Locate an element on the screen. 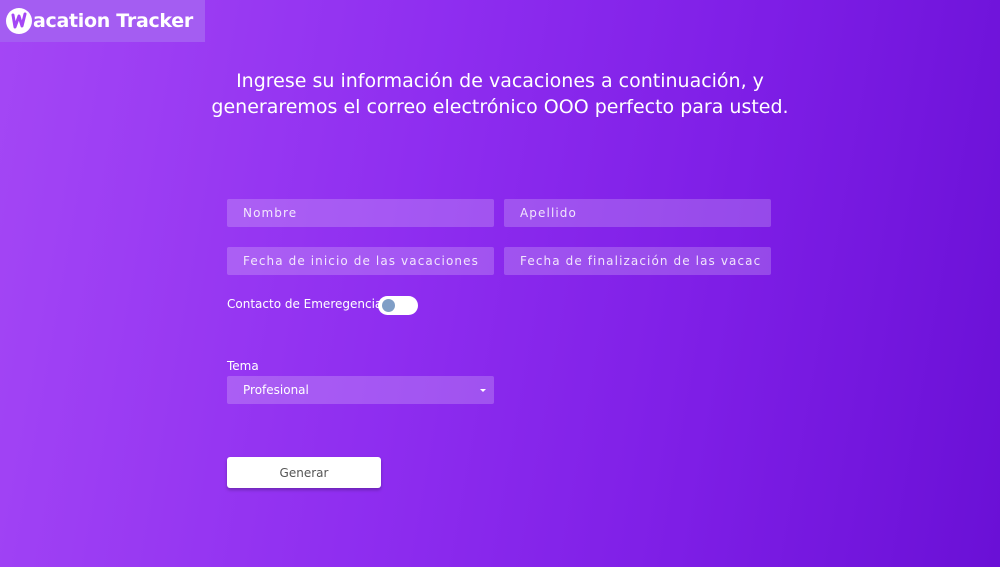  first-name-input: Nombre is located at coordinates (360, 213).